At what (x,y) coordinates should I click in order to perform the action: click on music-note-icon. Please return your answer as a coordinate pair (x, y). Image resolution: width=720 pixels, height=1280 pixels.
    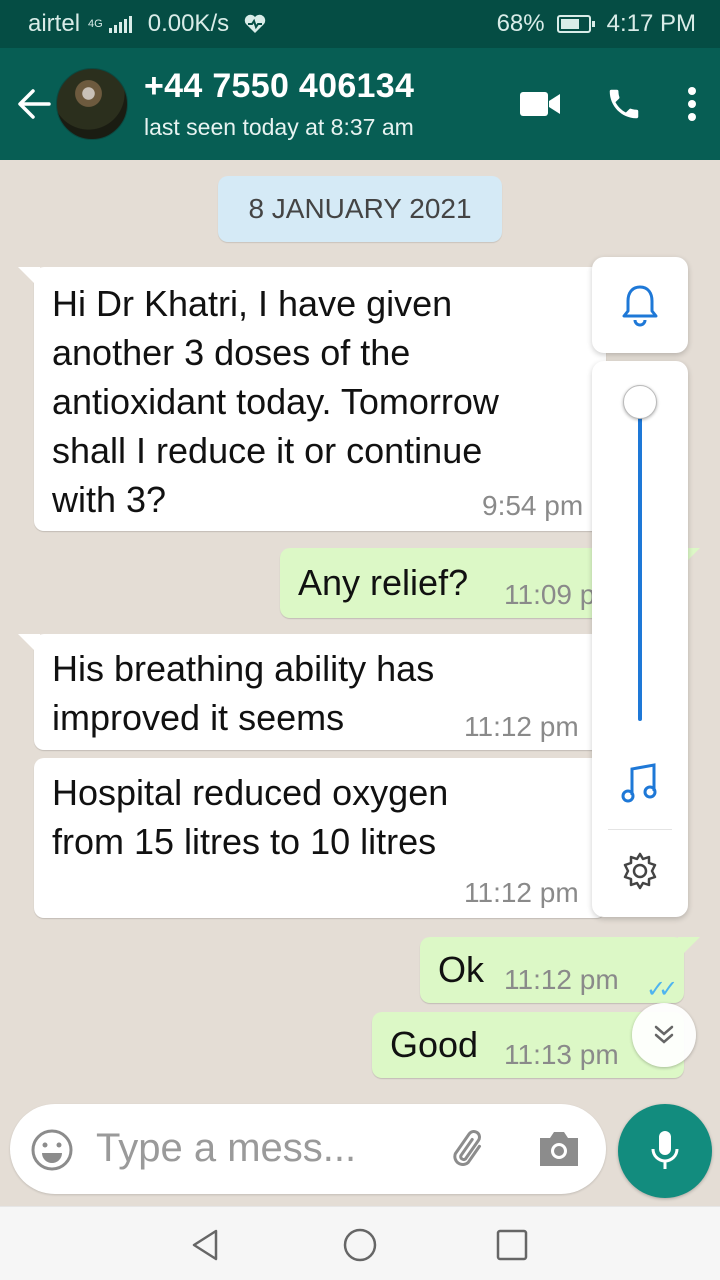
    Looking at the image, I should click on (640, 783).